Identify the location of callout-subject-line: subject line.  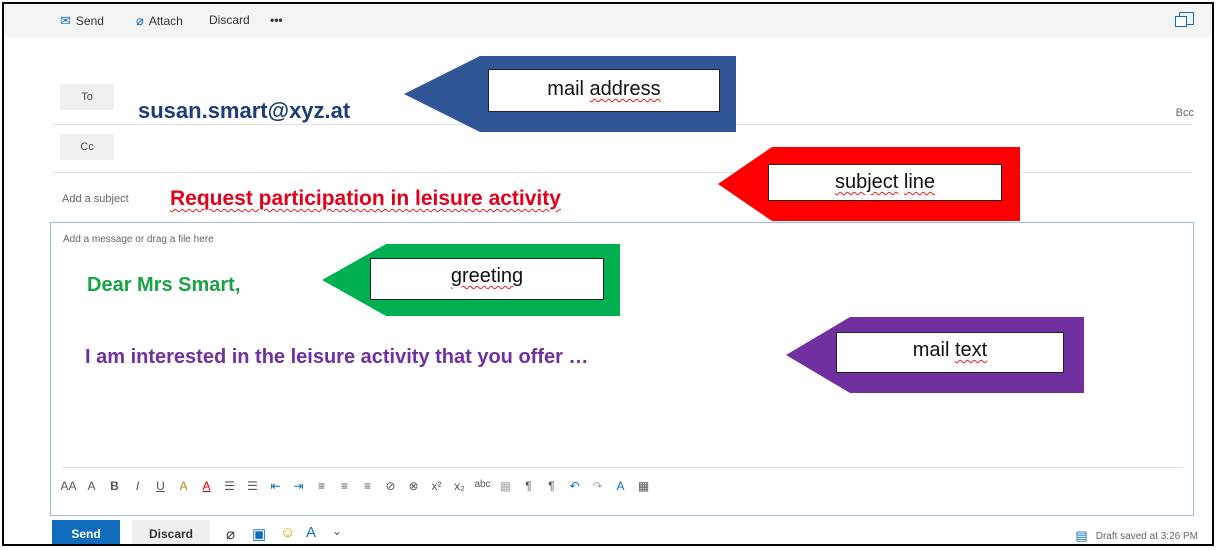
(869, 184).